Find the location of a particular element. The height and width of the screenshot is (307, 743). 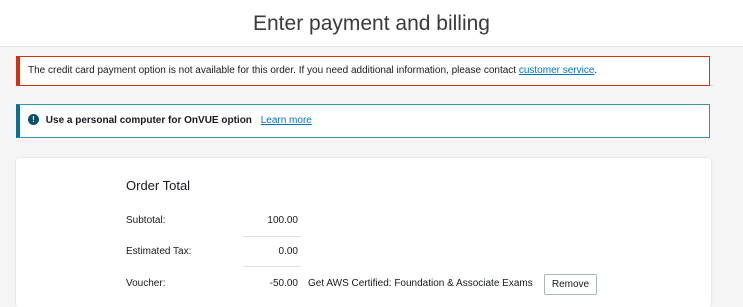

customer-service-link: customer service is located at coordinates (557, 70).